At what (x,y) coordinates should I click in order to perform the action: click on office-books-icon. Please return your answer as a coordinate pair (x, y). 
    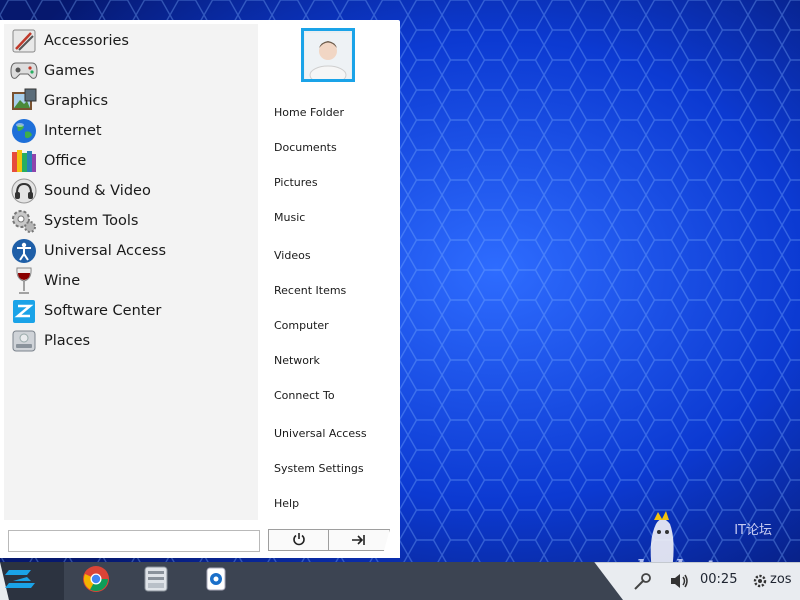
    Looking at the image, I should click on (24, 161).